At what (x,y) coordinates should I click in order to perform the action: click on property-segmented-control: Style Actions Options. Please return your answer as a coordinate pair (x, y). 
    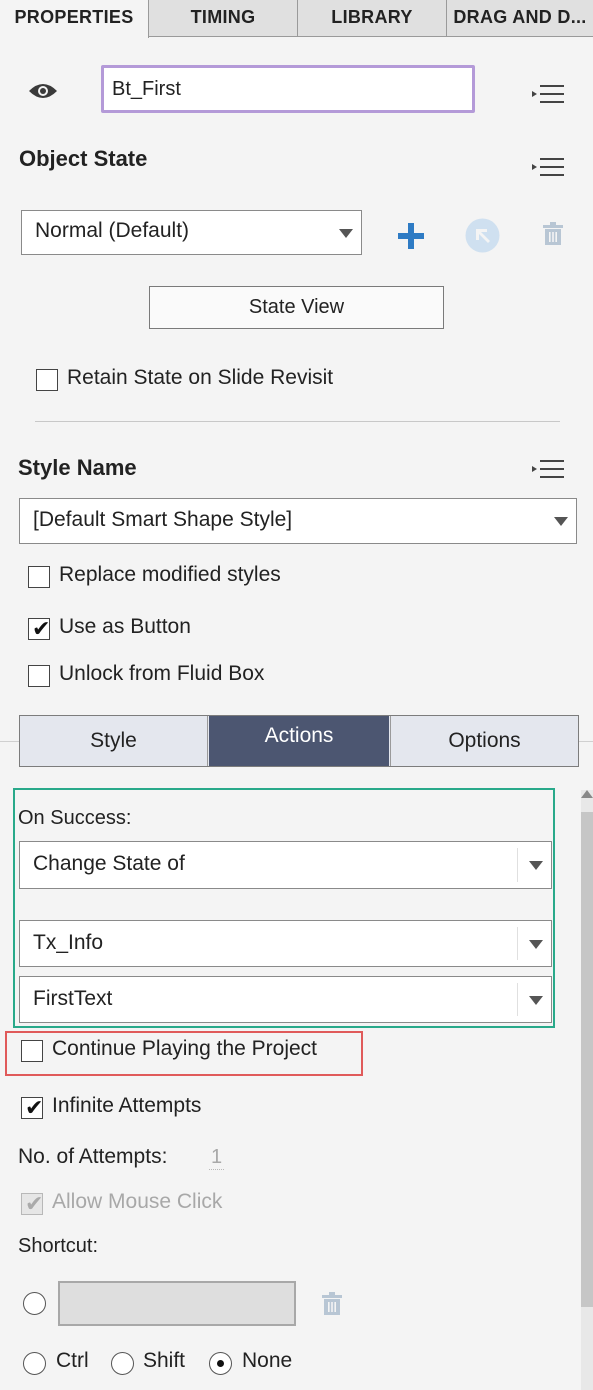
    Looking at the image, I should click on (299, 741).